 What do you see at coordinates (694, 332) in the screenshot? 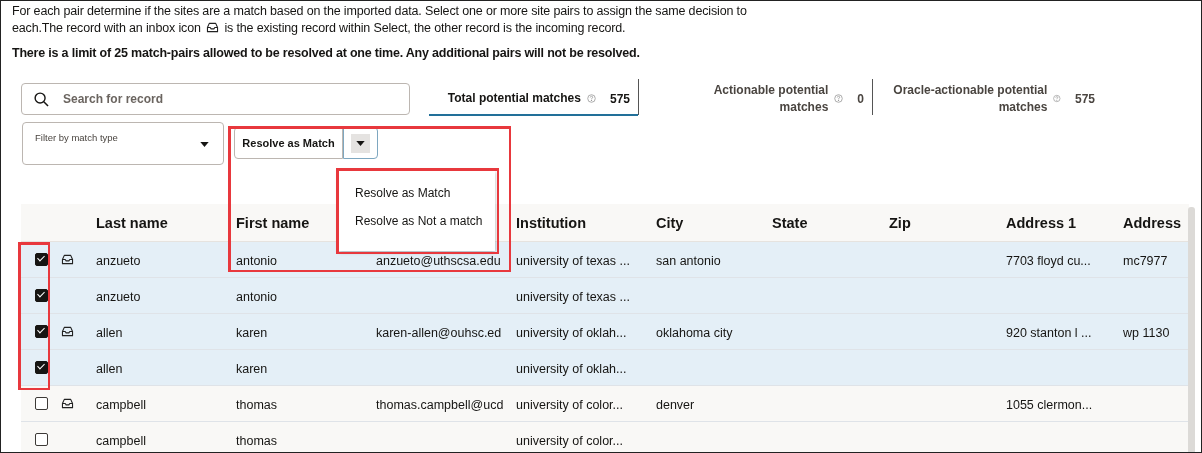
I see `table-cell: oklahoma city` at bounding box center [694, 332].